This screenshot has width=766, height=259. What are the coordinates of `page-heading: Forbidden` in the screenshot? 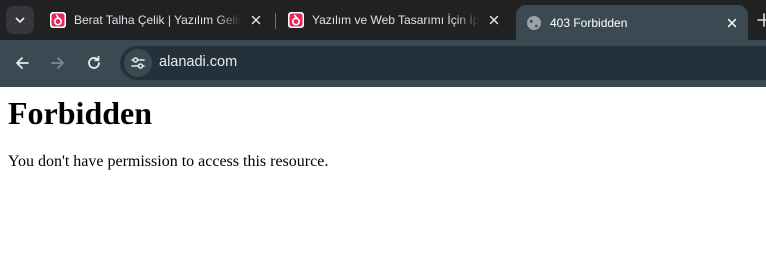 It's located at (80, 113).